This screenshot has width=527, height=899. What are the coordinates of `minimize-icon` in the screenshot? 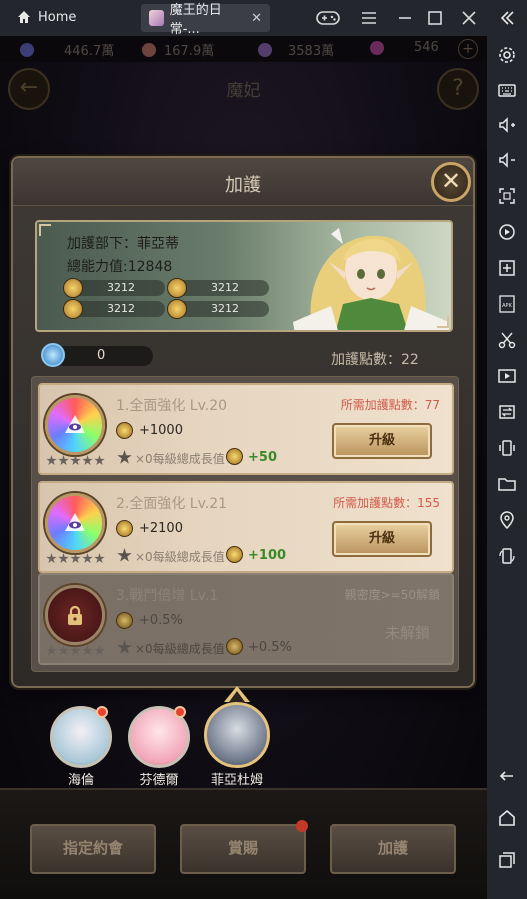 It's located at (405, 18).